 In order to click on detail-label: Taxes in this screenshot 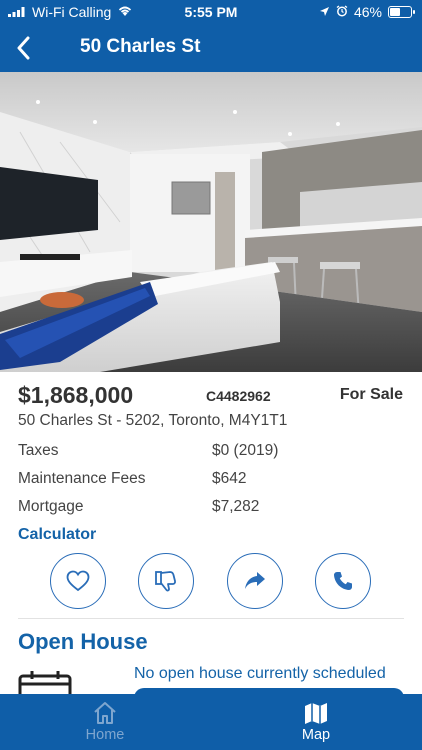, I will do `click(38, 450)`.